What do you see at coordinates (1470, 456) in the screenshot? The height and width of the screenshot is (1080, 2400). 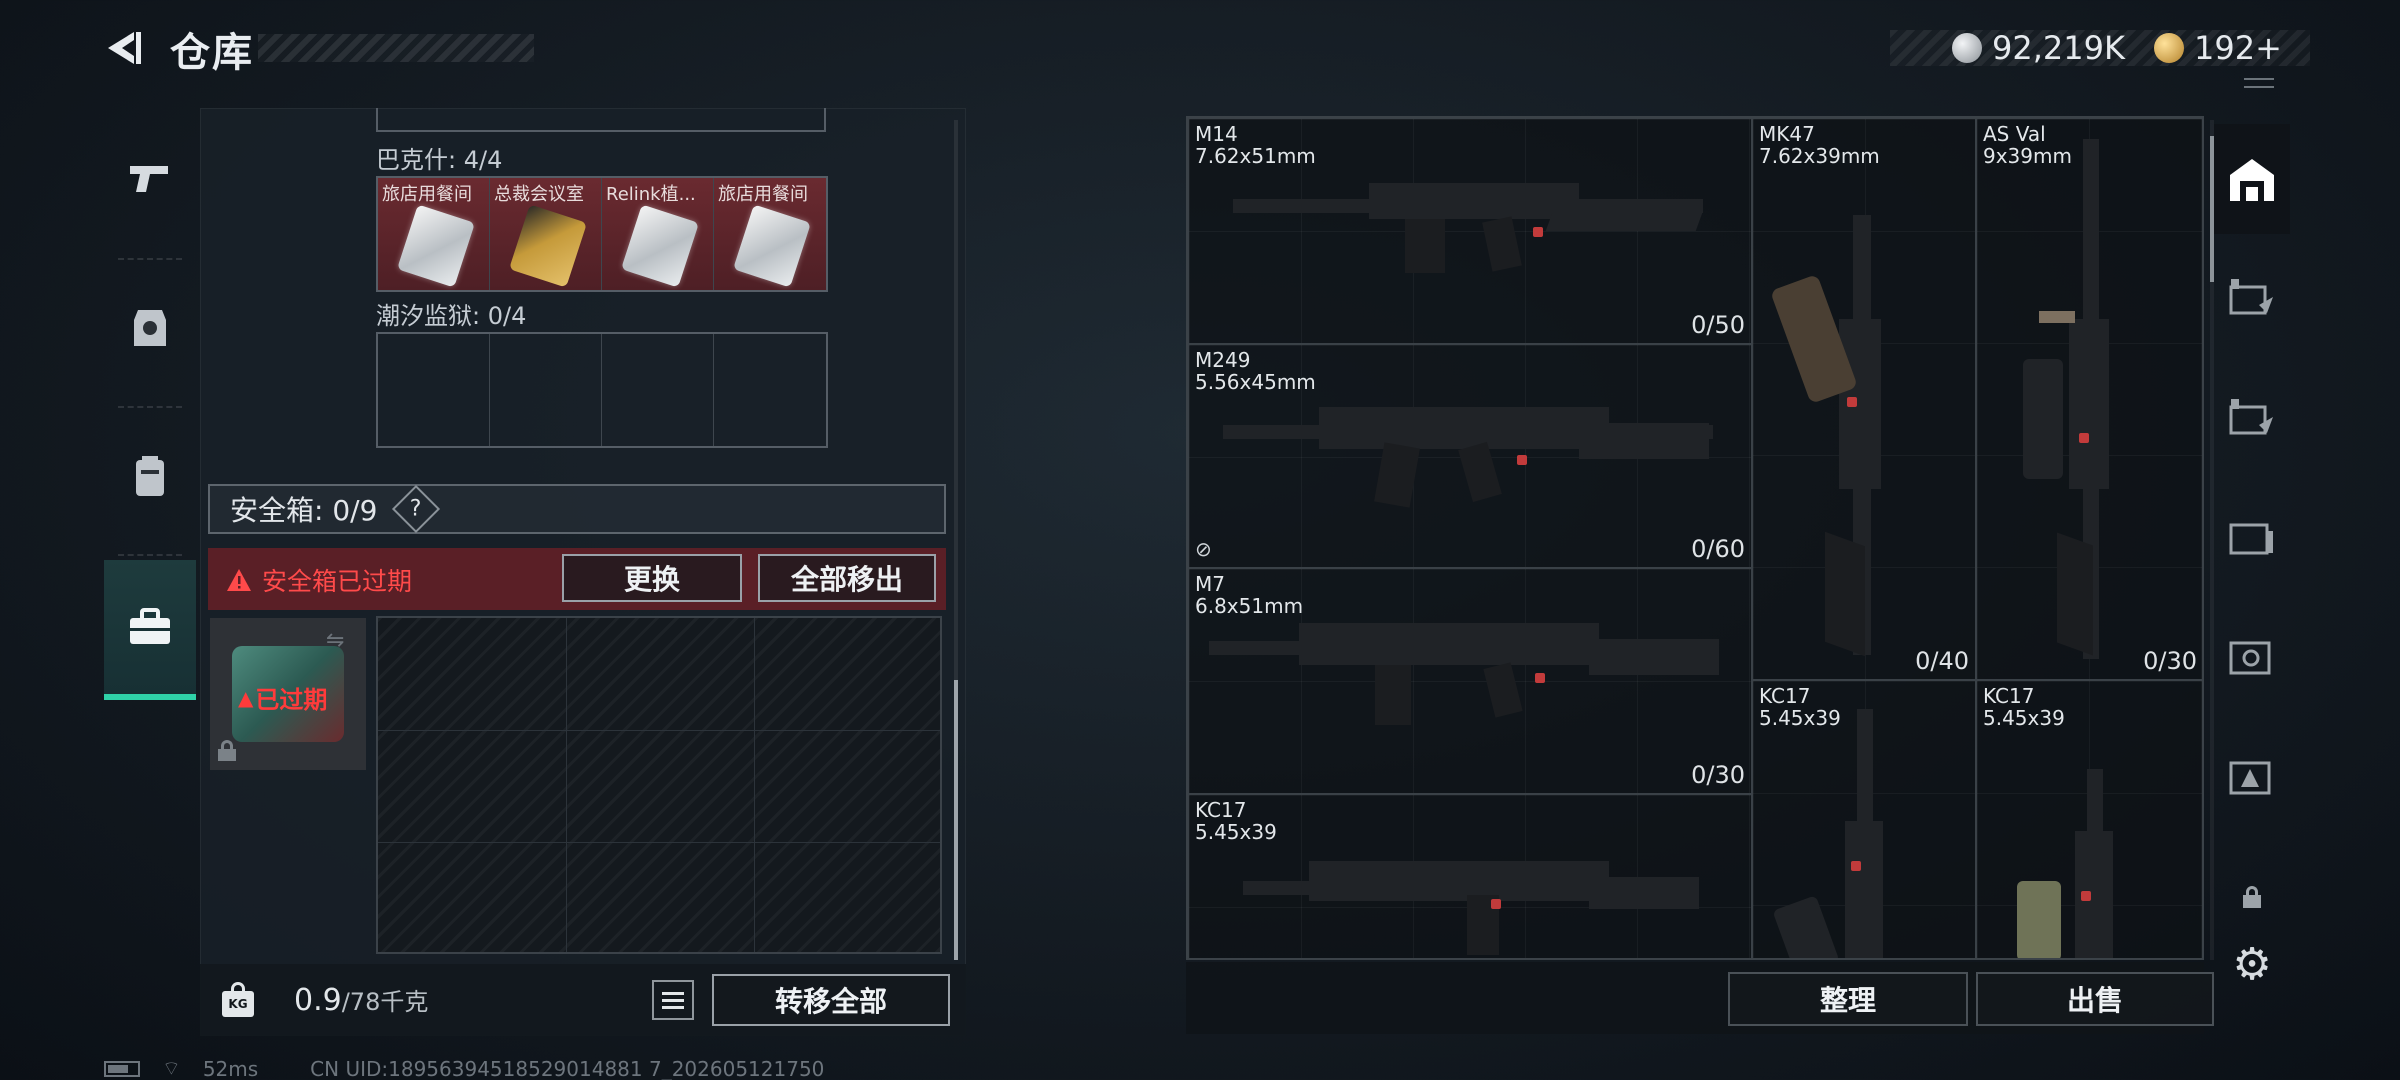 I see `weapon-cell: M249 5.56x45mm ⊘ 0/60` at bounding box center [1470, 456].